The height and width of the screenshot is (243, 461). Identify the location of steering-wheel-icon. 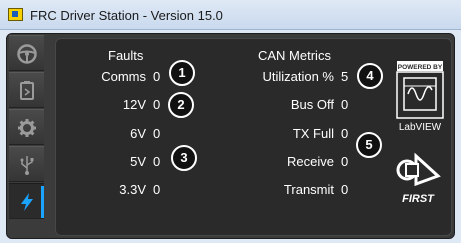
(27, 54).